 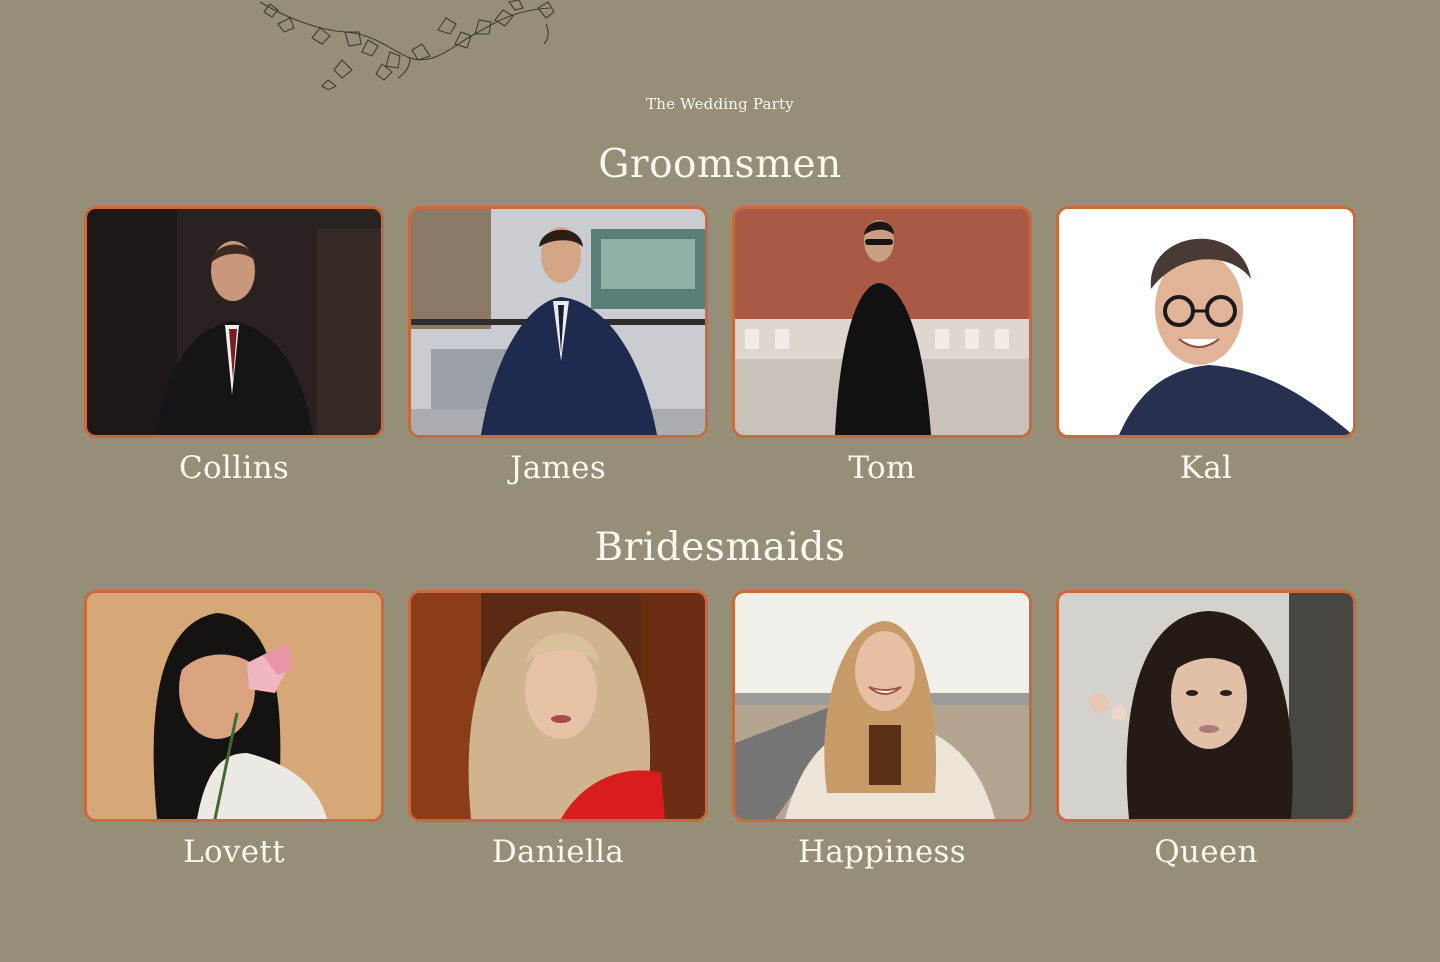 What do you see at coordinates (558, 322) in the screenshot?
I see `man-in-navy-suit-rooftop-photo` at bounding box center [558, 322].